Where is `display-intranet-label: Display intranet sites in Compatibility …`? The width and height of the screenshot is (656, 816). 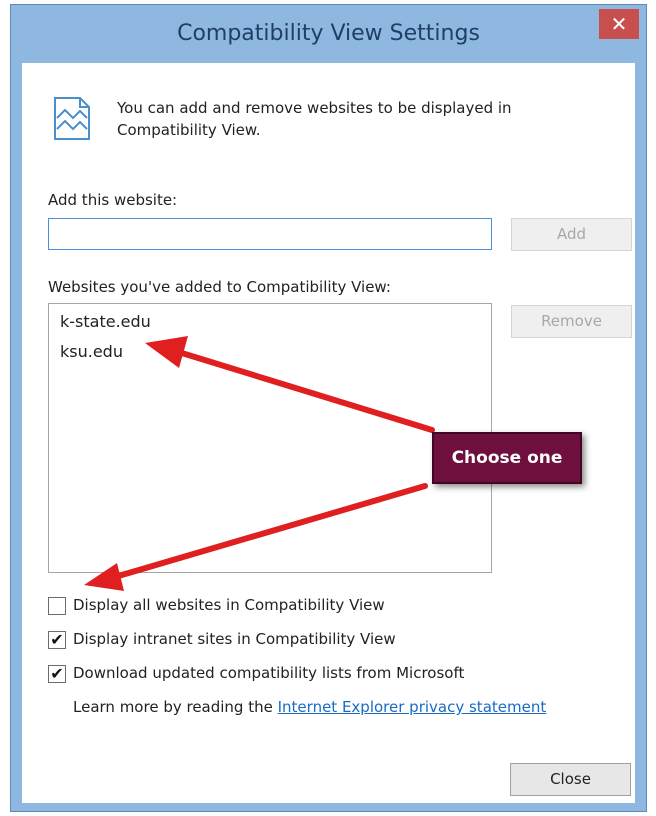
display-intranet-label: Display intranet sites in Compatibility … is located at coordinates (234, 639).